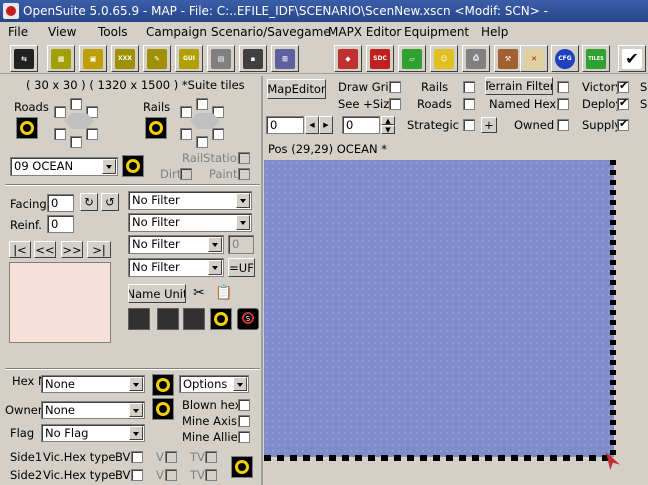 This screenshot has height=485, width=648. Describe the element at coordinates (436, 32) in the screenshot. I see `menu-equipment: Equipment` at that location.